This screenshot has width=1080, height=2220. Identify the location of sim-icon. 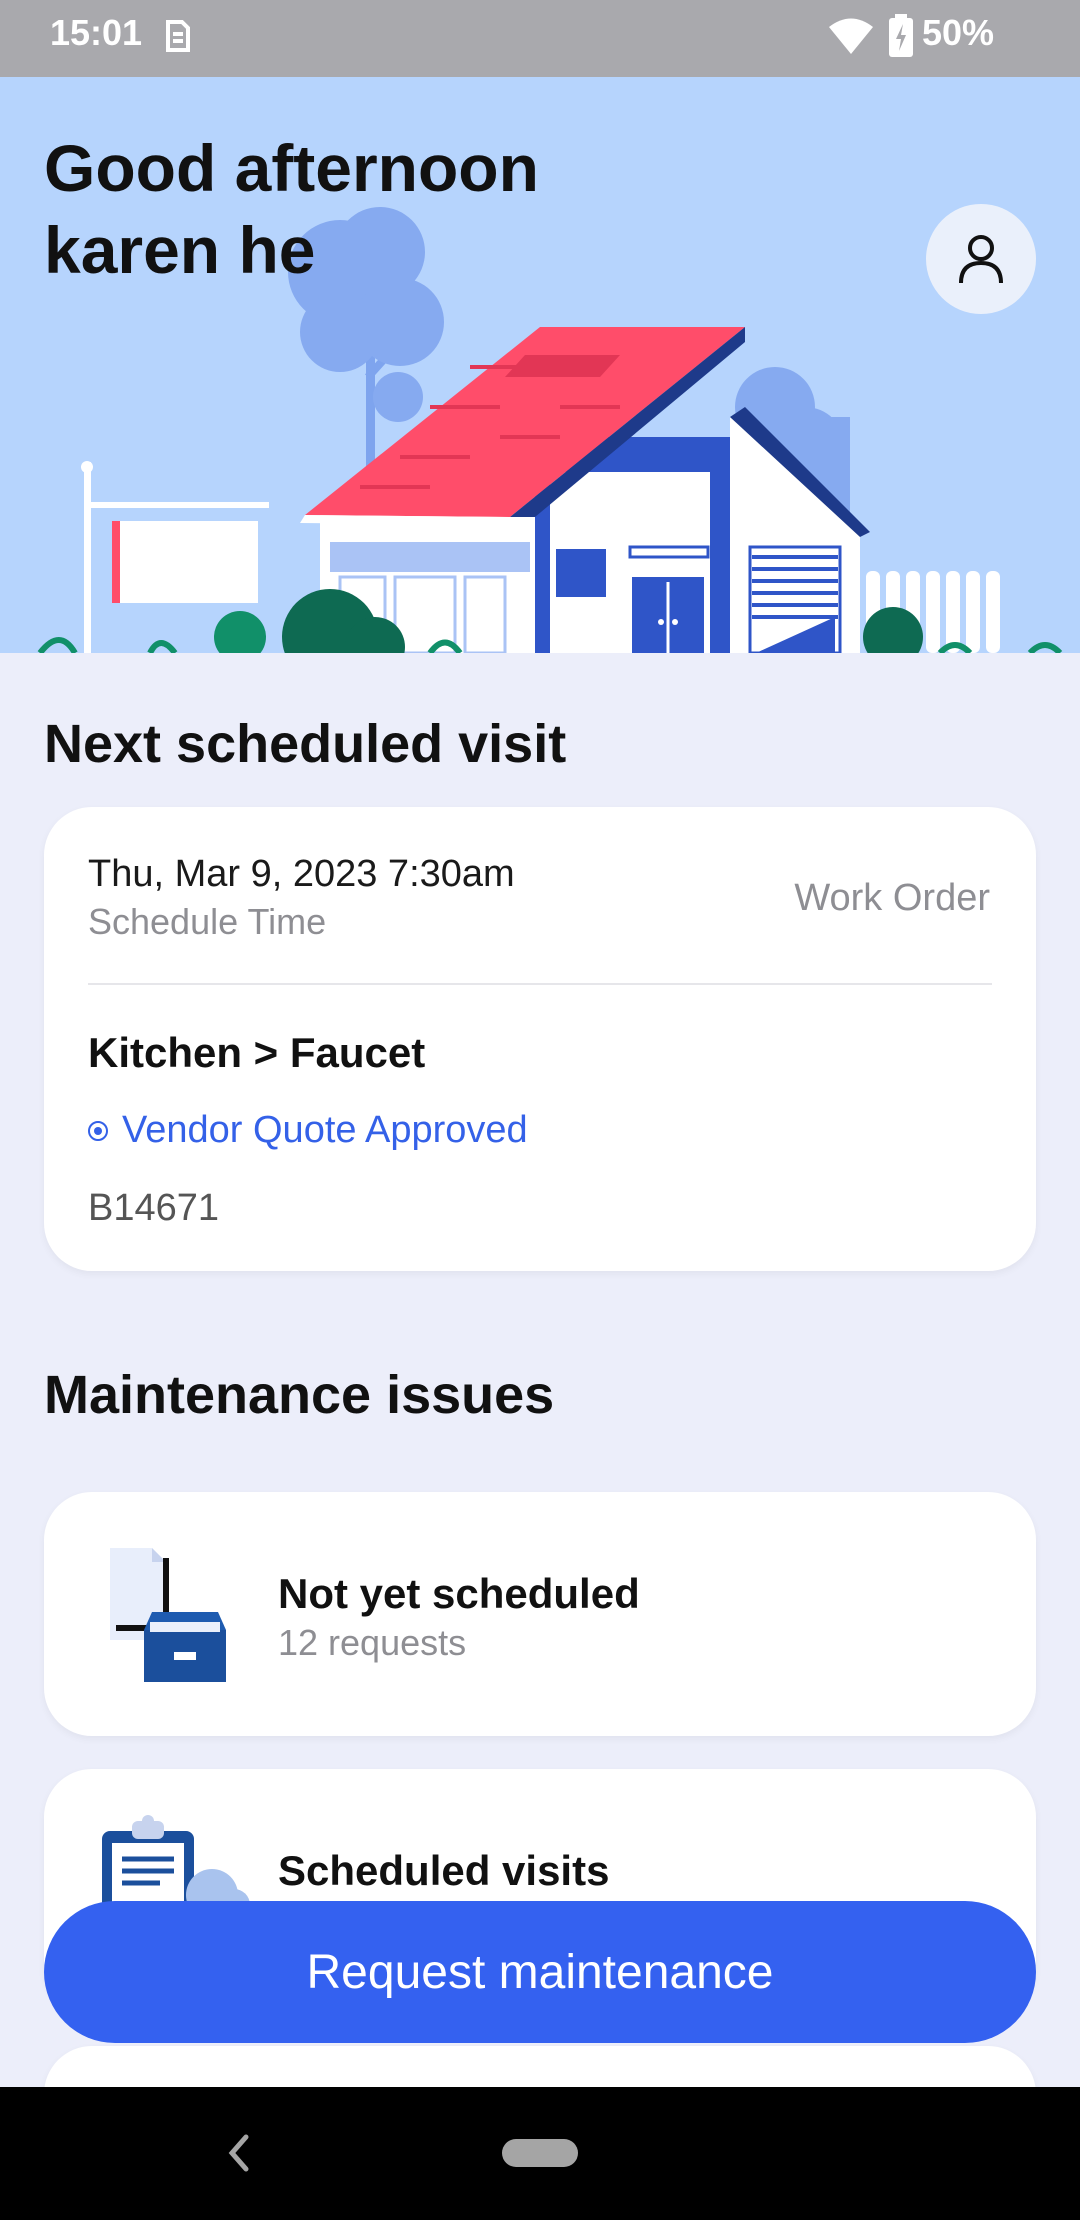
(178, 38).